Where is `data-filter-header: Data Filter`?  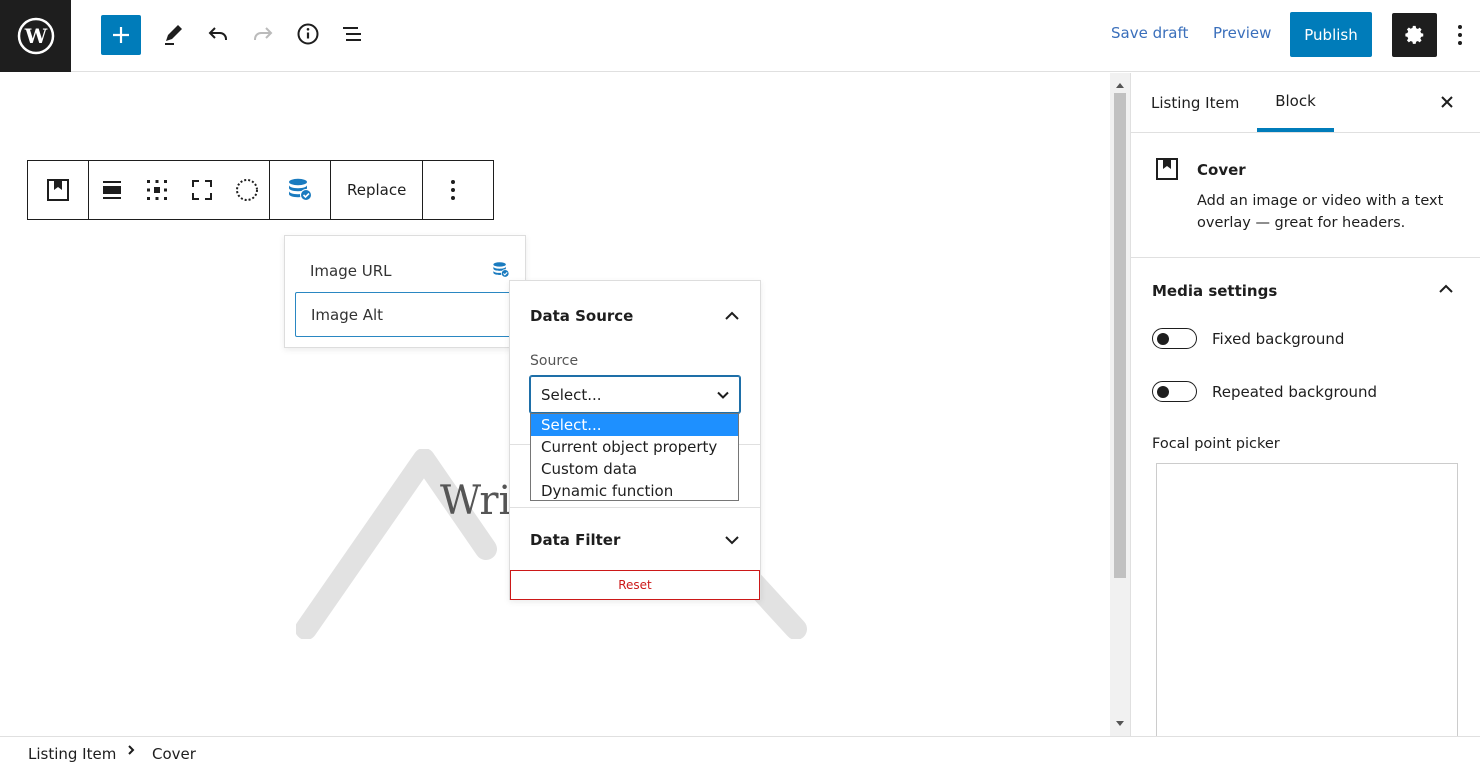
data-filter-header: Data Filter is located at coordinates (635, 540).